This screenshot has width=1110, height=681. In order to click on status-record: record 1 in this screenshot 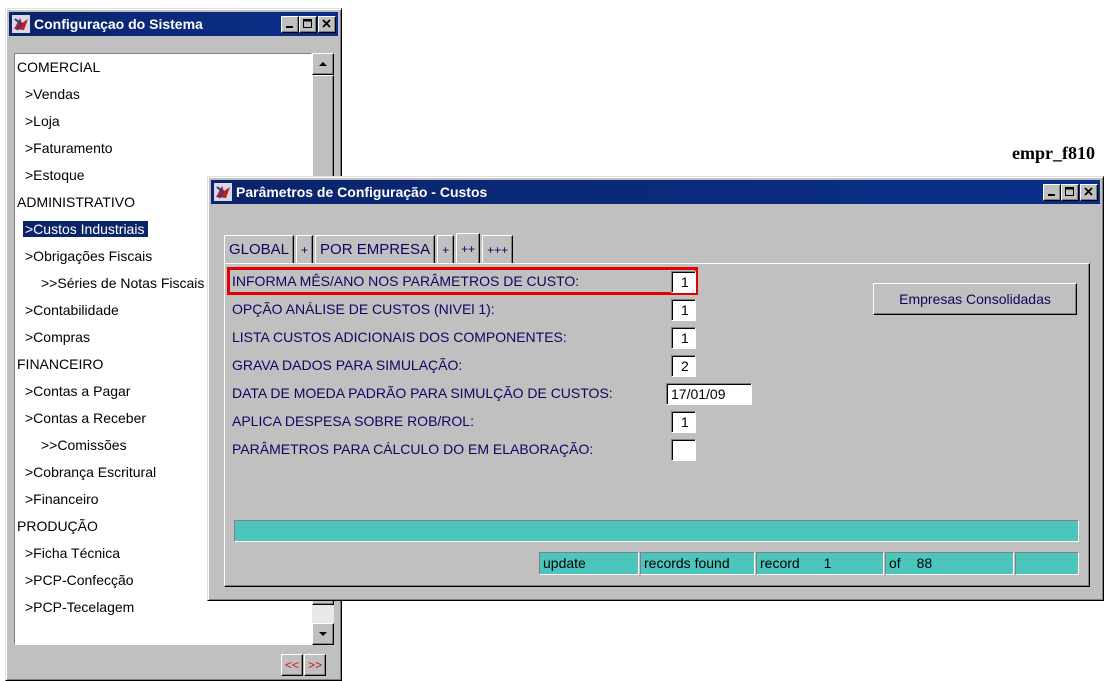, I will do `click(820, 563)`.